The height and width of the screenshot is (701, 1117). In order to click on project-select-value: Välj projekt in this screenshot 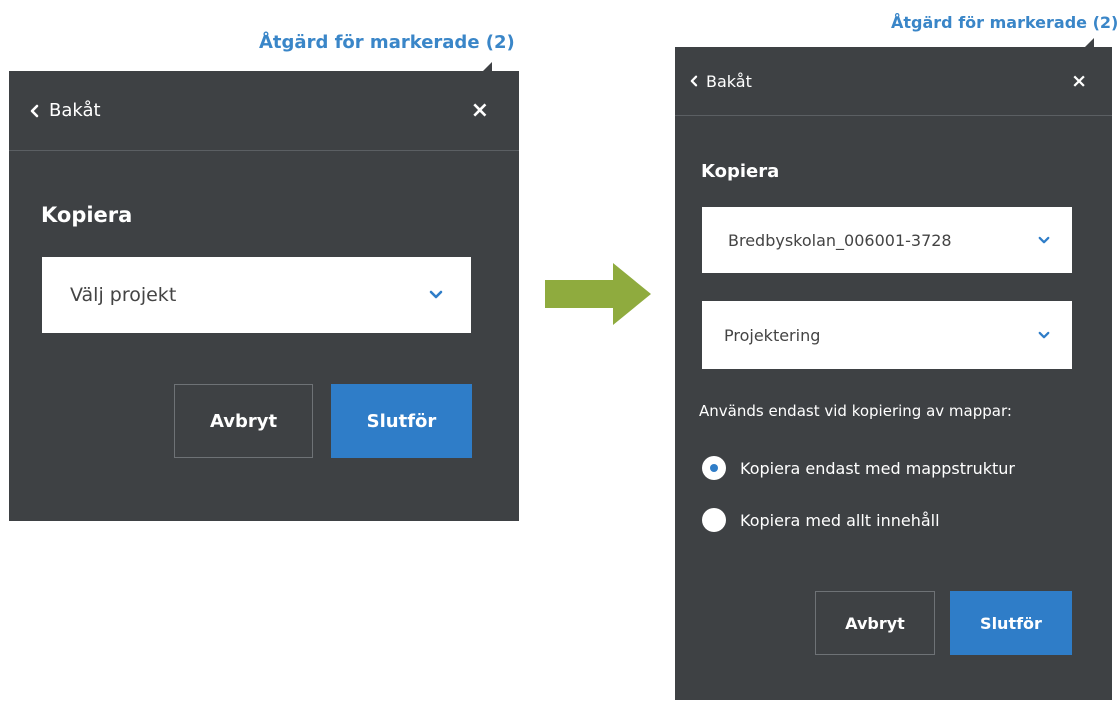, I will do `click(123, 295)`.